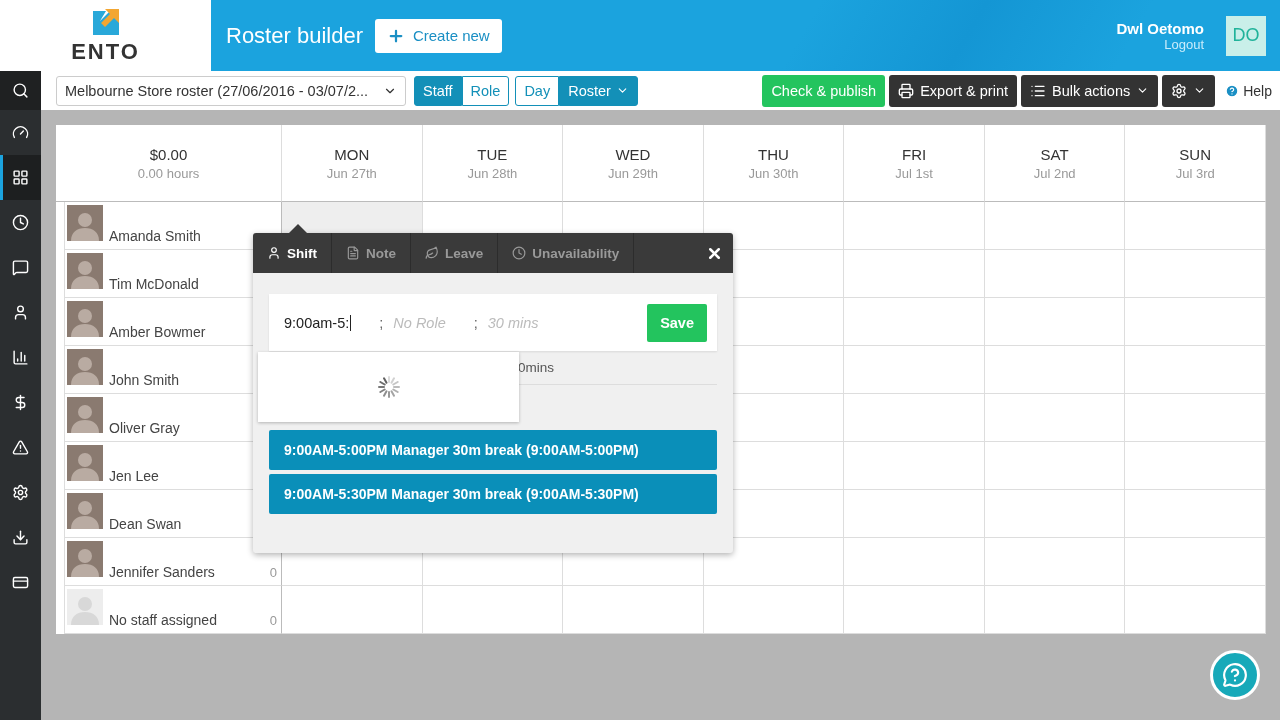 Image resolution: width=1280 pixels, height=720 pixels. I want to click on leaf-icon, so click(432, 253).